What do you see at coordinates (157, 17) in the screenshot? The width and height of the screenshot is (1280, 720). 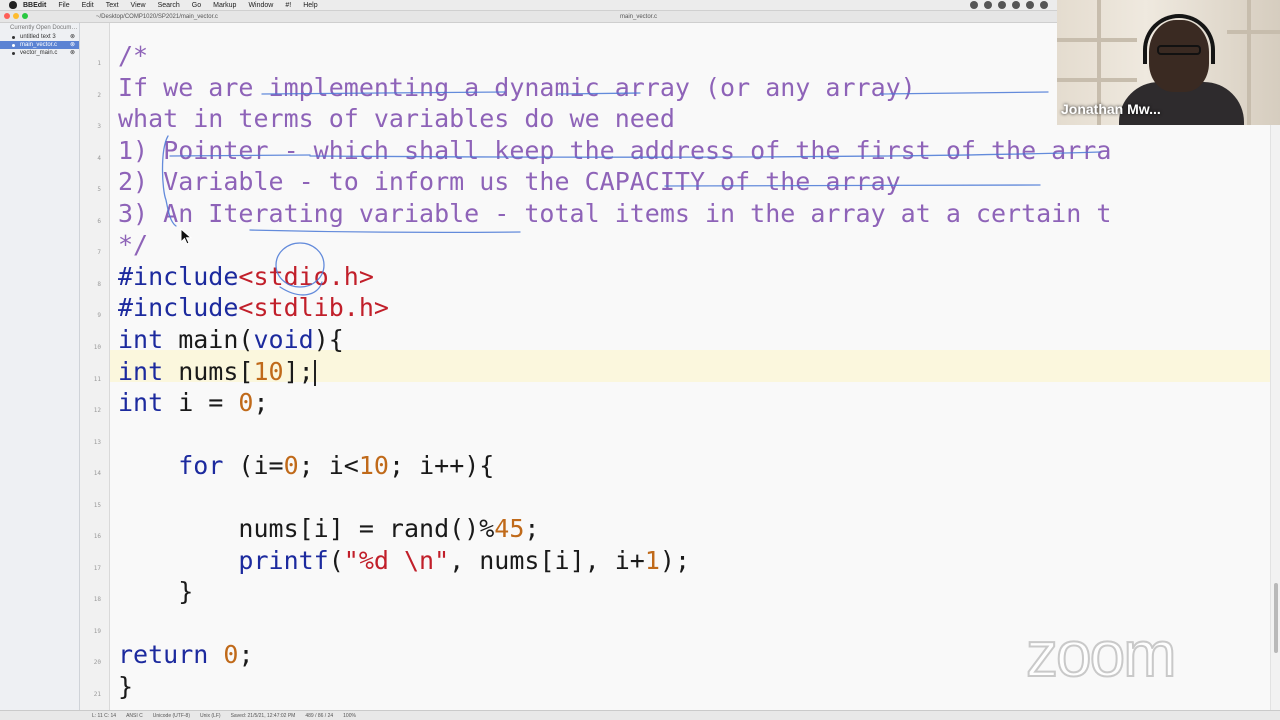 I see `document-path: ~/Desktop/COMP1020/SP2021/main_vector.c` at bounding box center [157, 17].